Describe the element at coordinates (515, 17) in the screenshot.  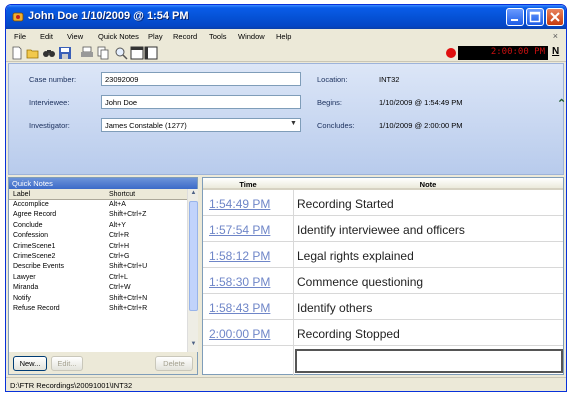
I see `minimize-button` at that location.